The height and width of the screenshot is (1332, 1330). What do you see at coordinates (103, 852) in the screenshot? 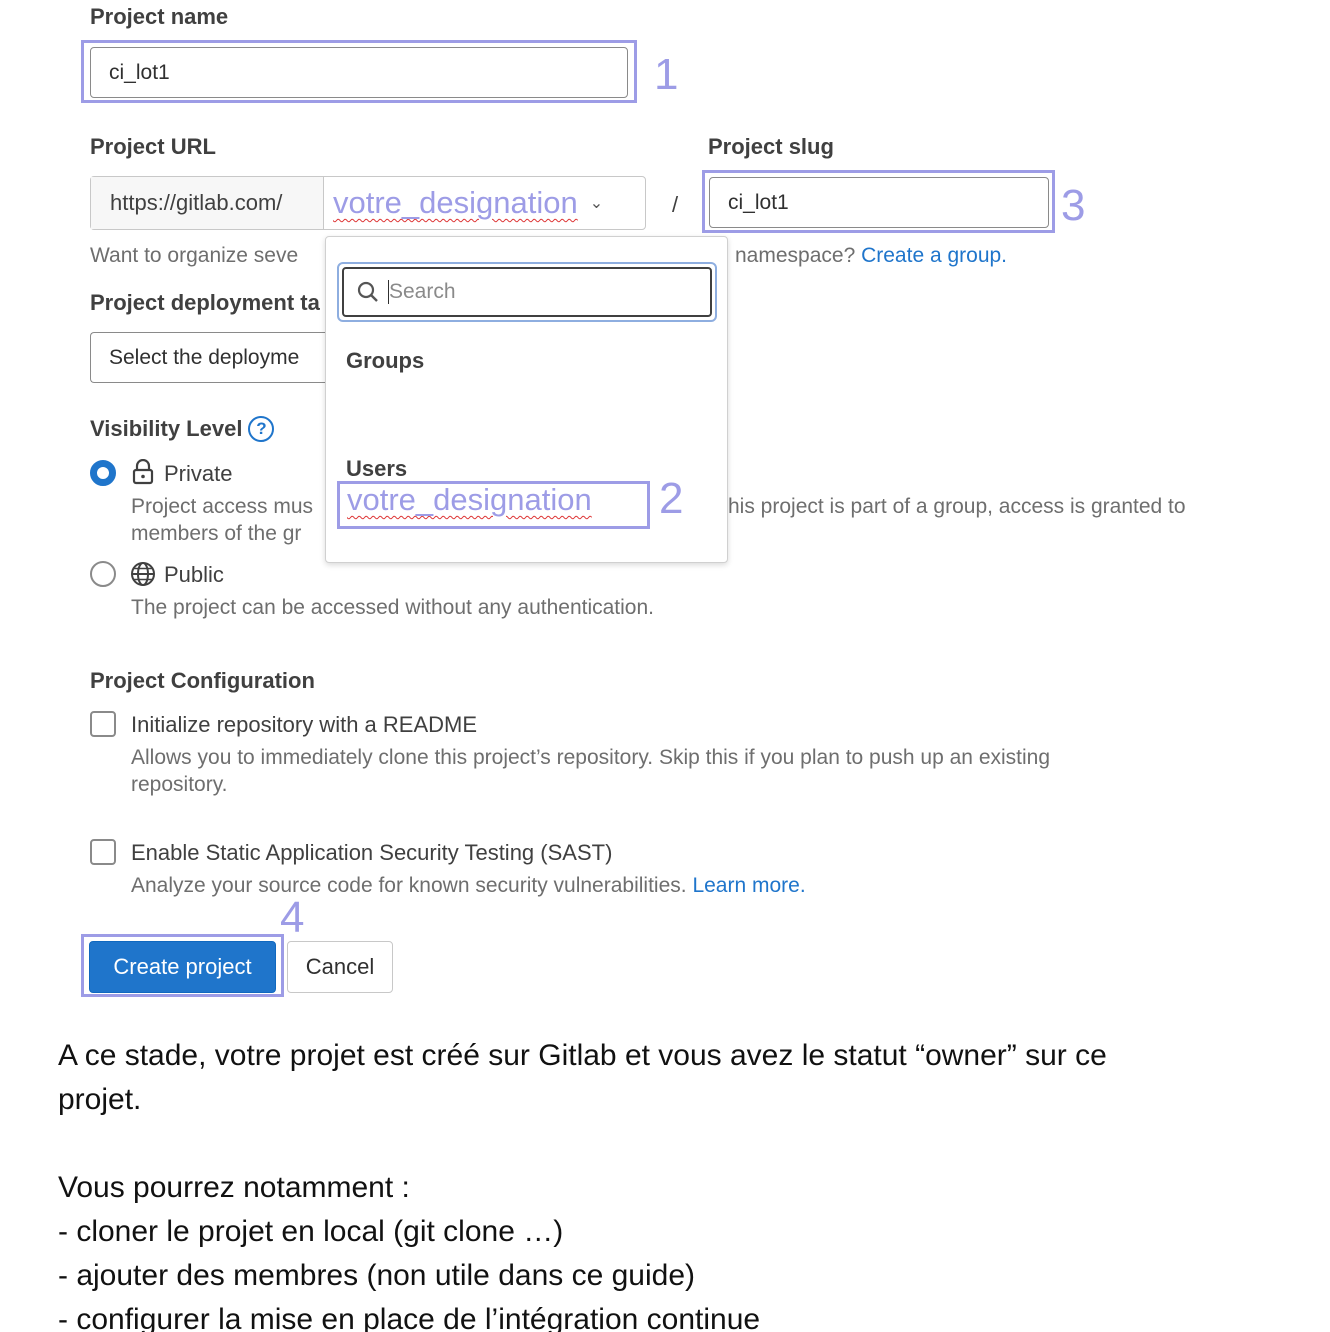
I see `sast-checkbox` at bounding box center [103, 852].